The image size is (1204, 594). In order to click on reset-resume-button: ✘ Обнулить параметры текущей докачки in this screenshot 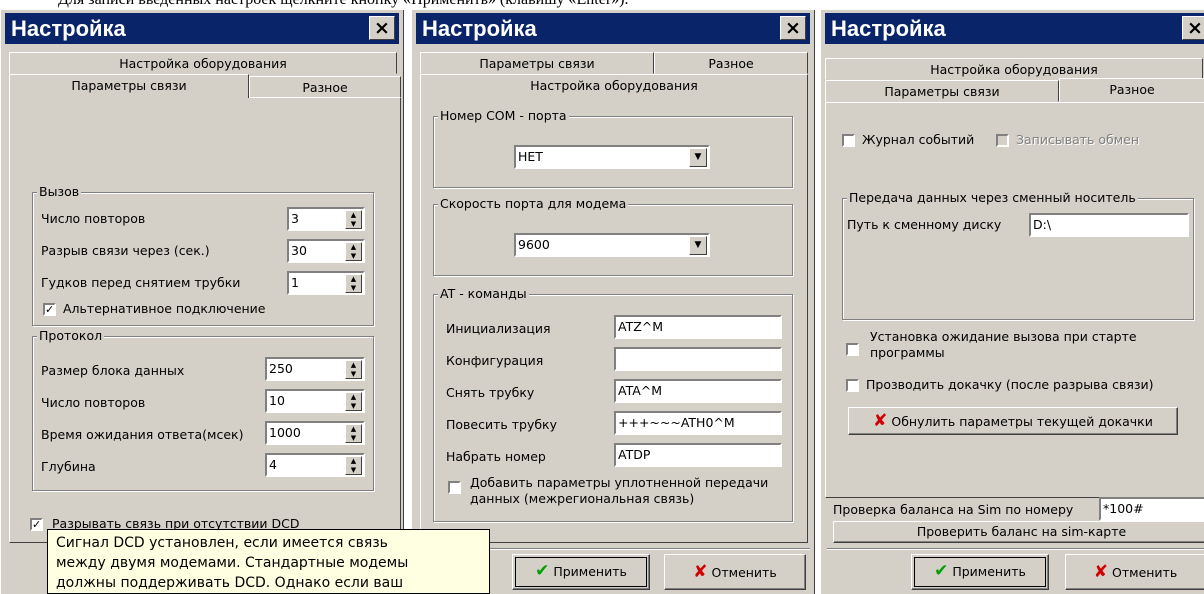, I will do `click(1013, 421)`.